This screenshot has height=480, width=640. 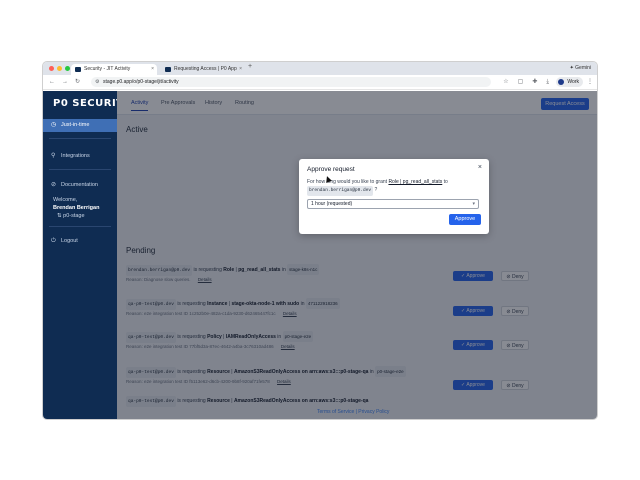 I want to click on link-icon: ⊘, so click(x=54, y=185).